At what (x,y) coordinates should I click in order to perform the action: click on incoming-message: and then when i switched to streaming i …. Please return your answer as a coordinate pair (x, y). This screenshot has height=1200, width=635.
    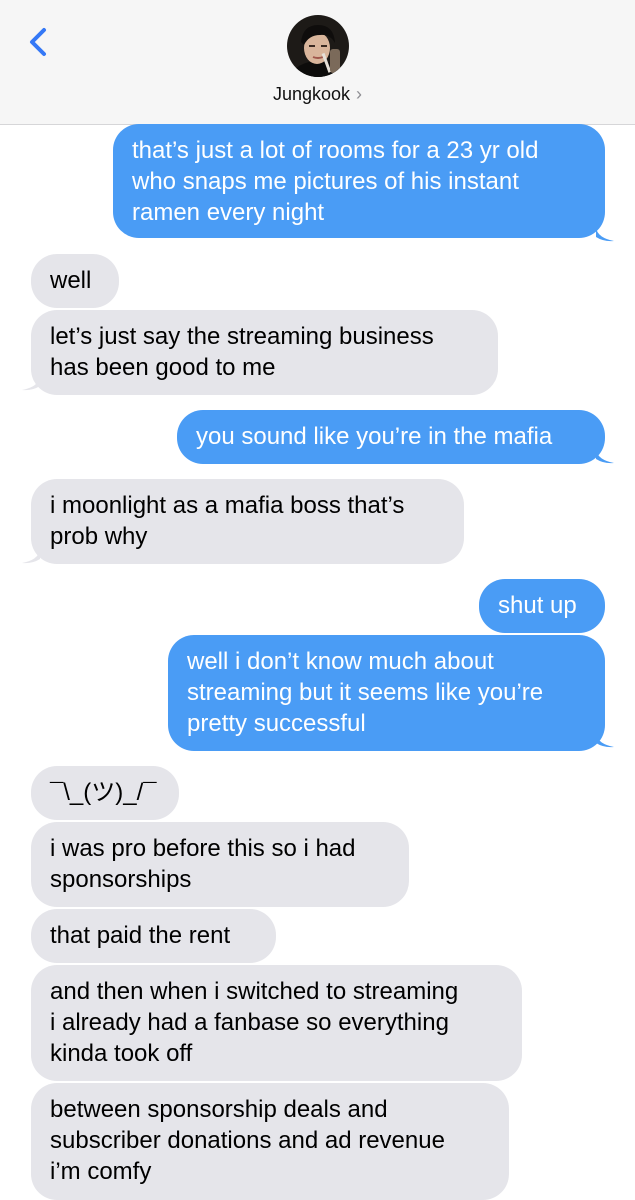
    Looking at the image, I should click on (276, 1023).